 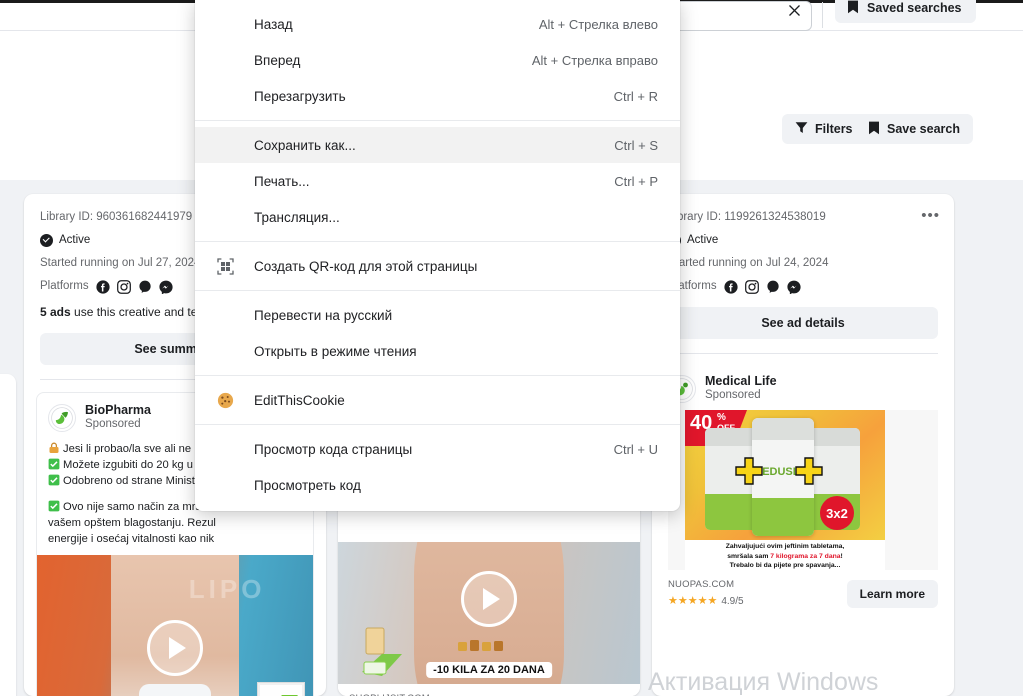 What do you see at coordinates (747, 217) in the screenshot?
I see `library-id: Library ID: 1199261324538019` at bounding box center [747, 217].